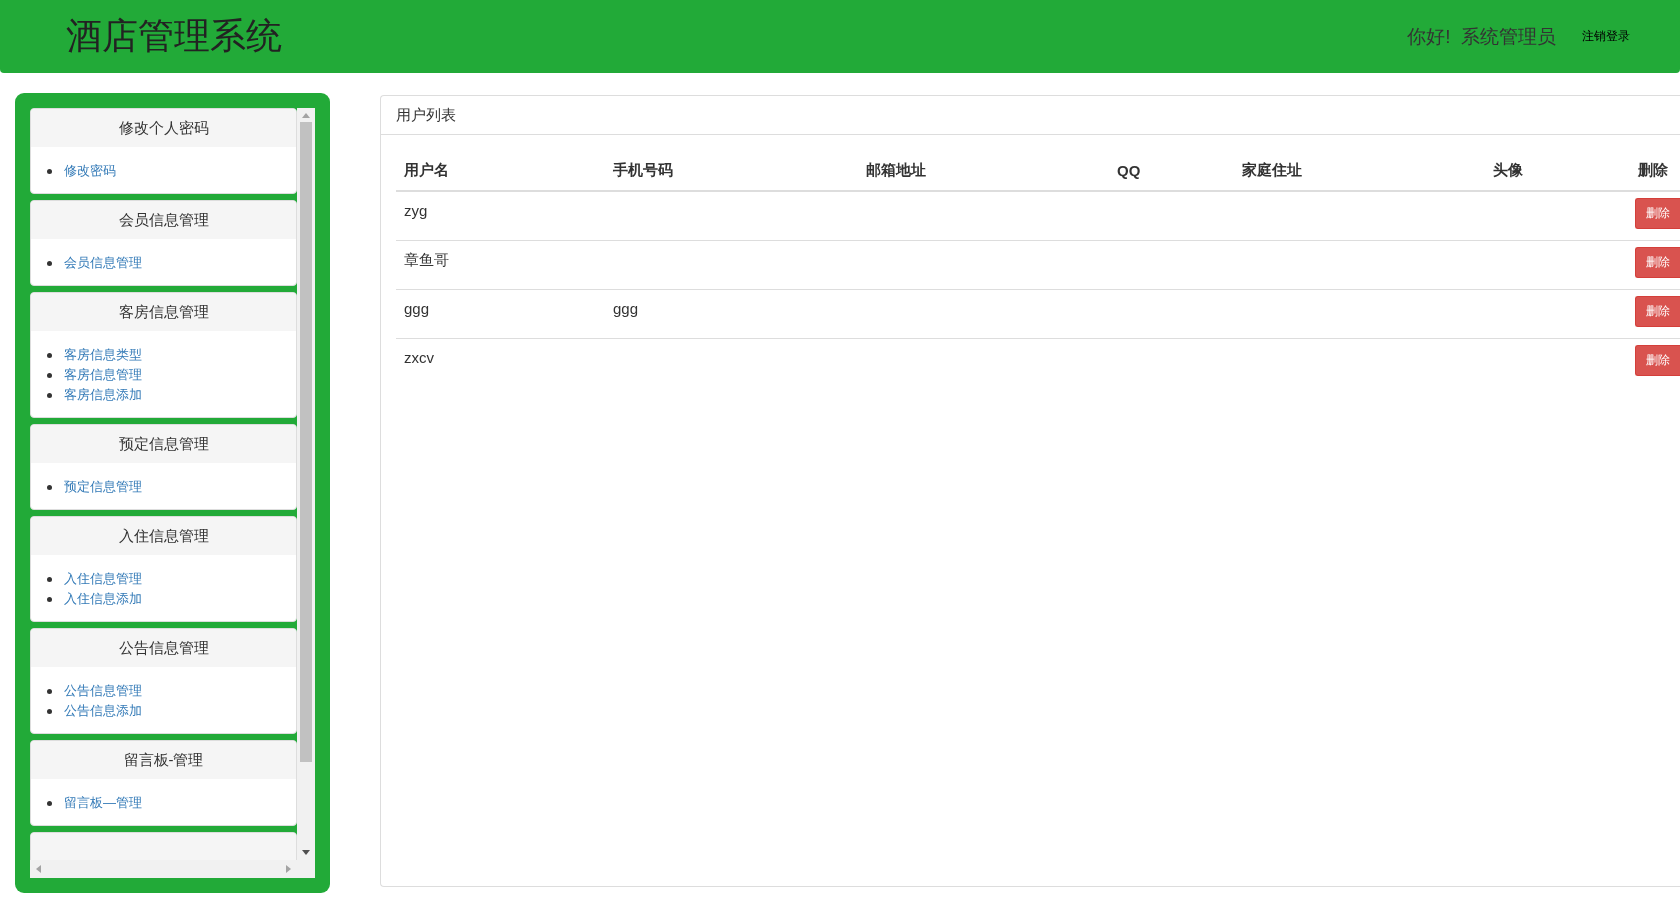 The height and width of the screenshot is (905, 1680). I want to click on menu-link: 修改密码, so click(90, 171).